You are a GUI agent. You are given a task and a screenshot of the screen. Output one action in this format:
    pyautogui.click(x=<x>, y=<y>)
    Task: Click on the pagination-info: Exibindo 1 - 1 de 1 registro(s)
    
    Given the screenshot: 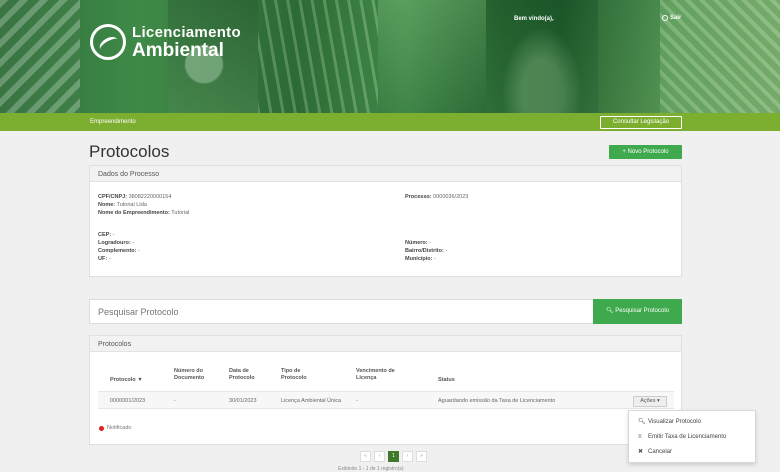 What is the action you would take?
    pyautogui.click(x=371, y=469)
    